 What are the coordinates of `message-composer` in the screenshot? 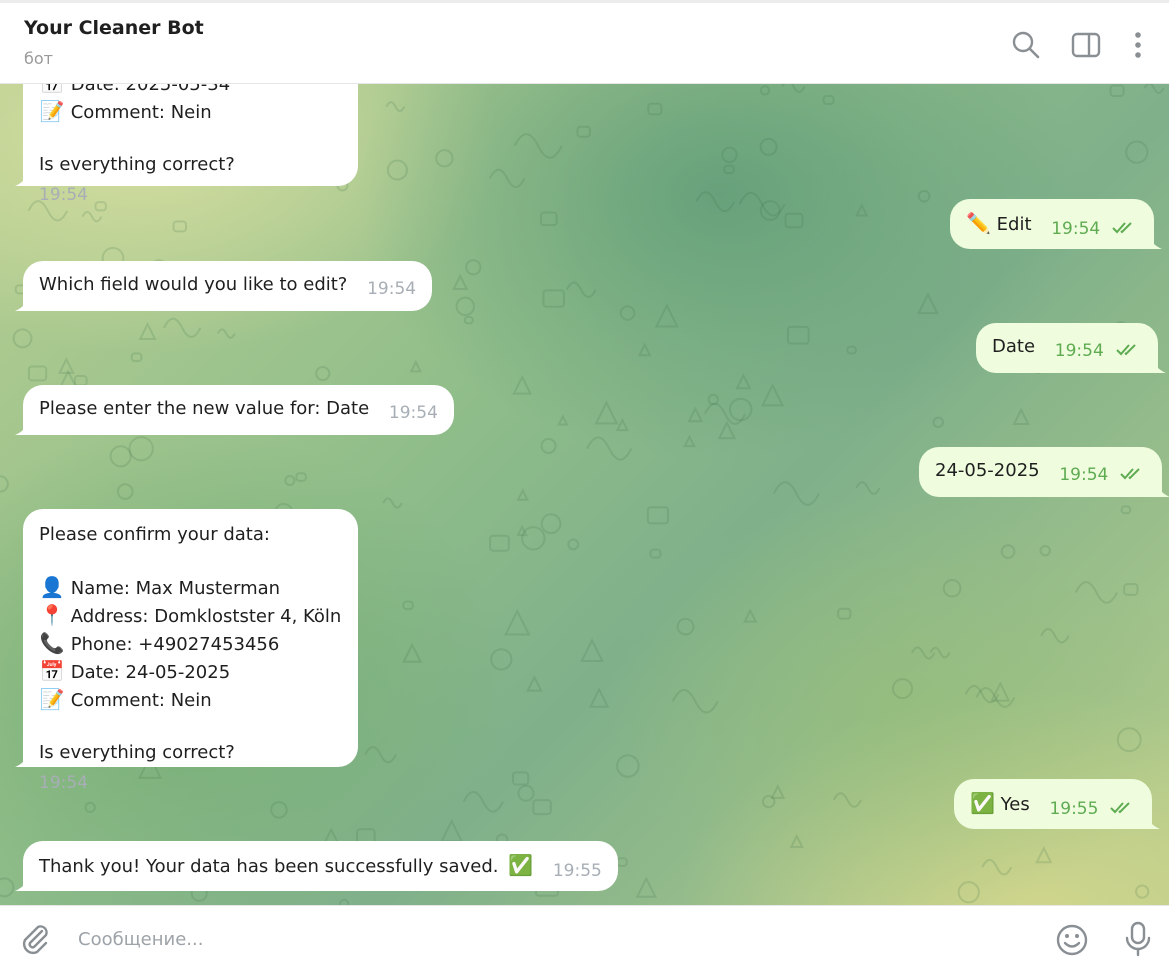 It's located at (584, 938).